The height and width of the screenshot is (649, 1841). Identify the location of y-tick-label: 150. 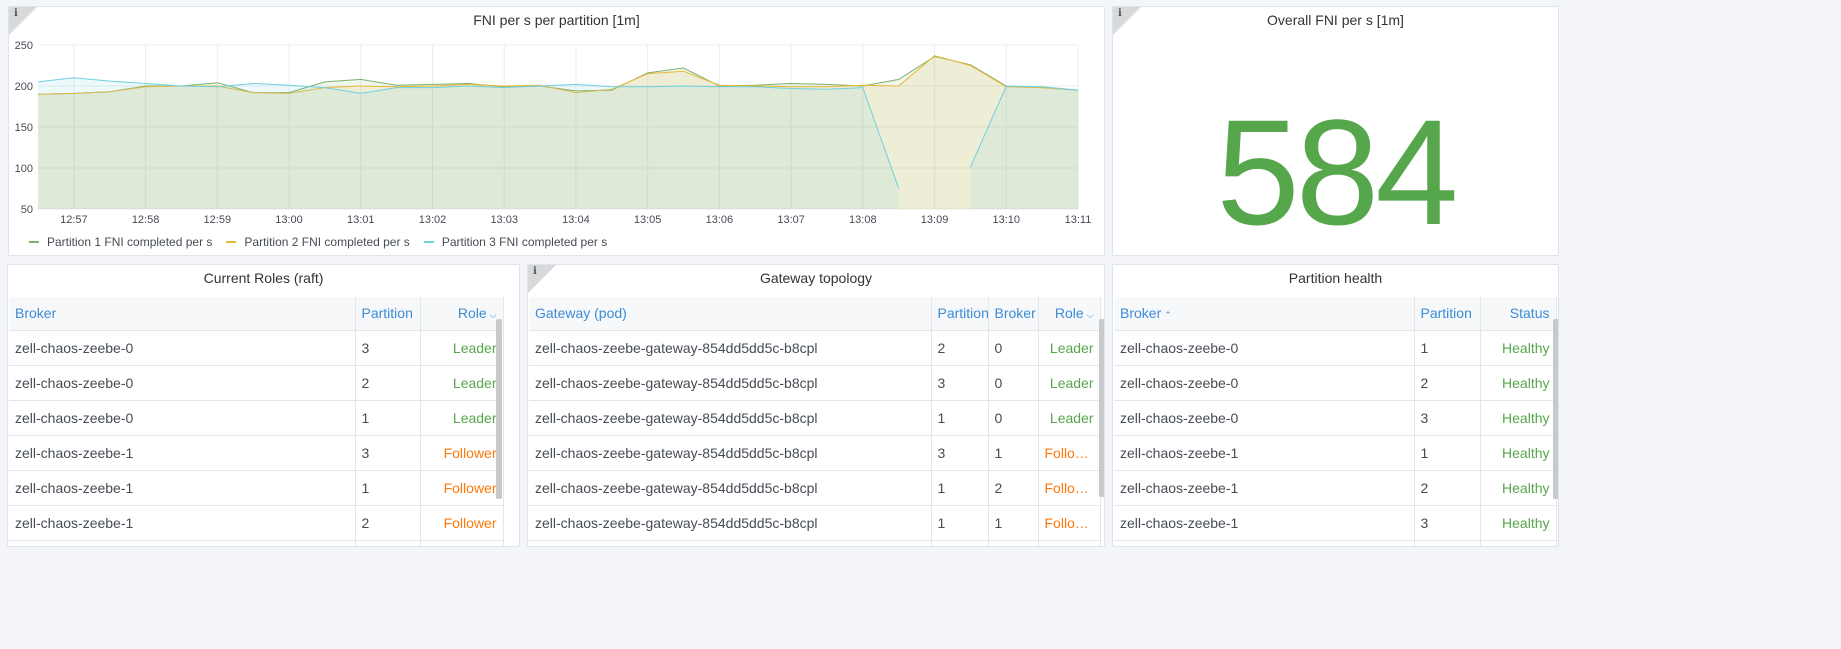
(24, 128).